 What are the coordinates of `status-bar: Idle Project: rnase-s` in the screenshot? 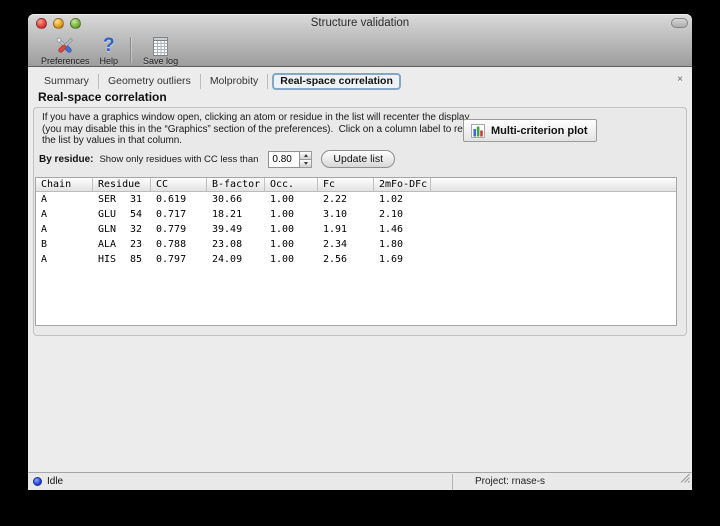 It's located at (360, 481).